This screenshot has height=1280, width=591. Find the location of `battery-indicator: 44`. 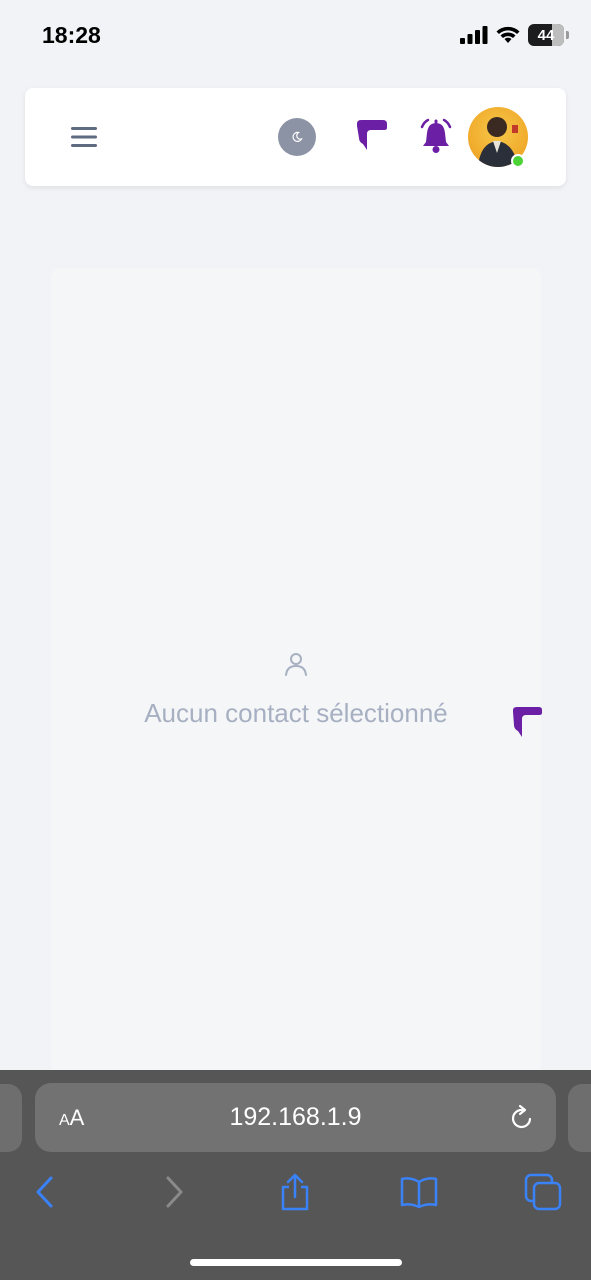

battery-indicator: 44 is located at coordinates (546, 35).